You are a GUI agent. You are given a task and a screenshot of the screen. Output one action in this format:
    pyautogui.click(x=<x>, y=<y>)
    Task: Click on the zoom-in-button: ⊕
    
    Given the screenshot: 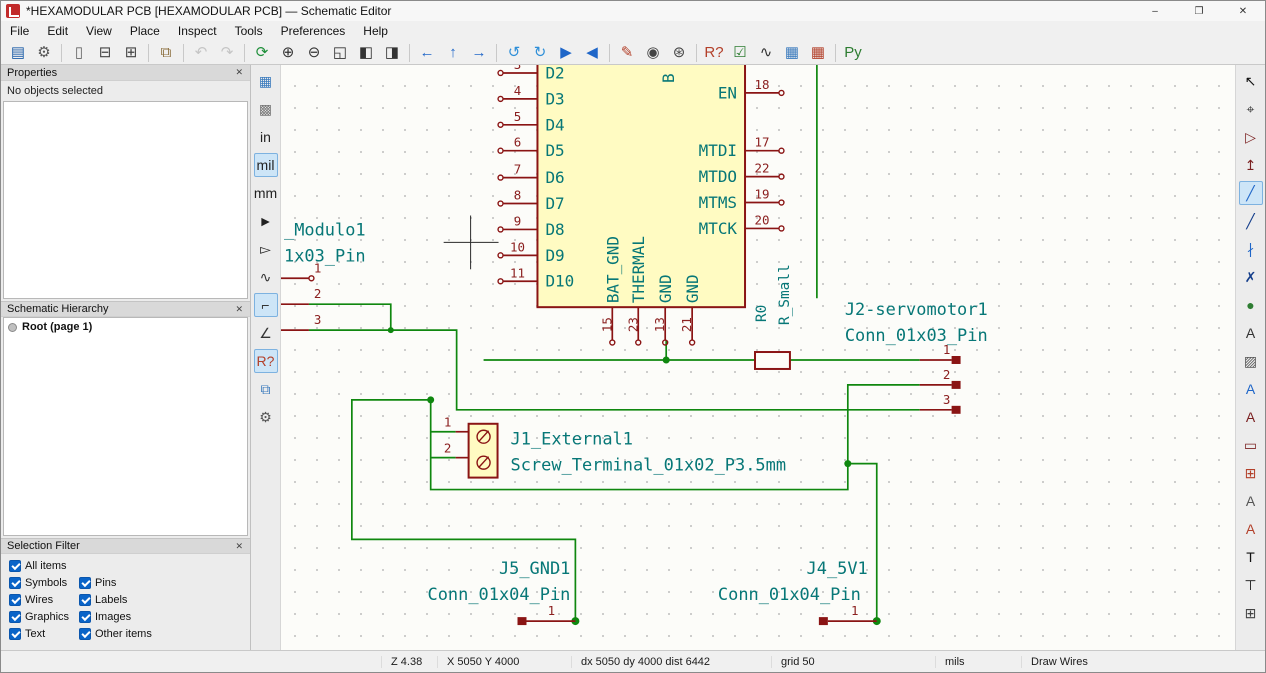 What is the action you would take?
    pyautogui.click(x=288, y=53)
    